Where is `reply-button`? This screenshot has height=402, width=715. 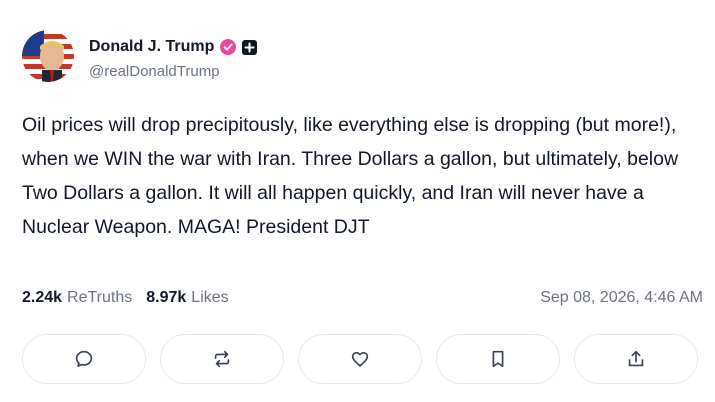 reply-button is located at coordinates (84, 359).